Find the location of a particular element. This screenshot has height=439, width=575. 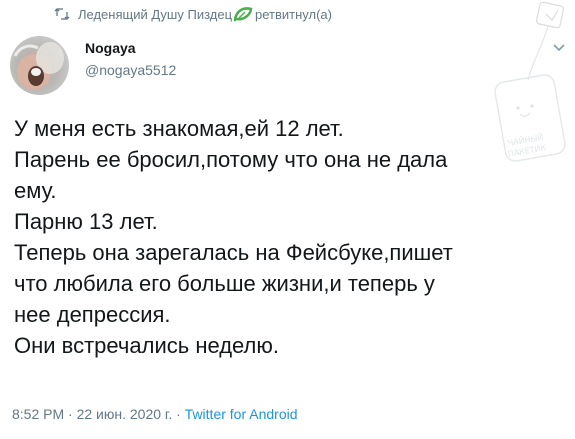

avatar is located at coordinates (39, 65).